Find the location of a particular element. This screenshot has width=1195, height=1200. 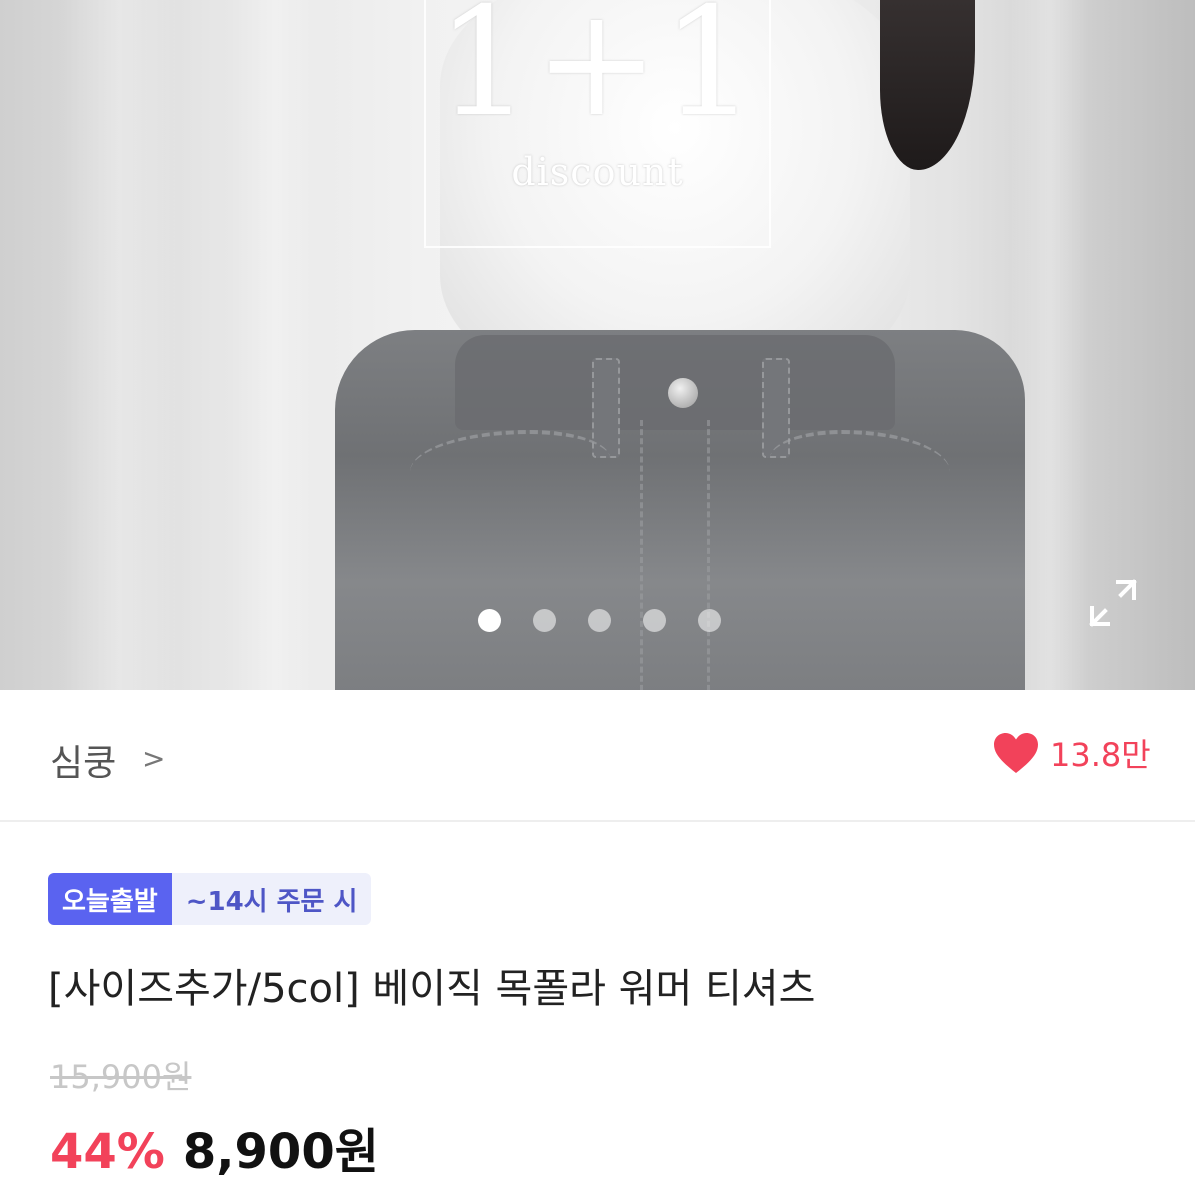

sale-price: 8,900원 is located at coordinates (280, 1152).